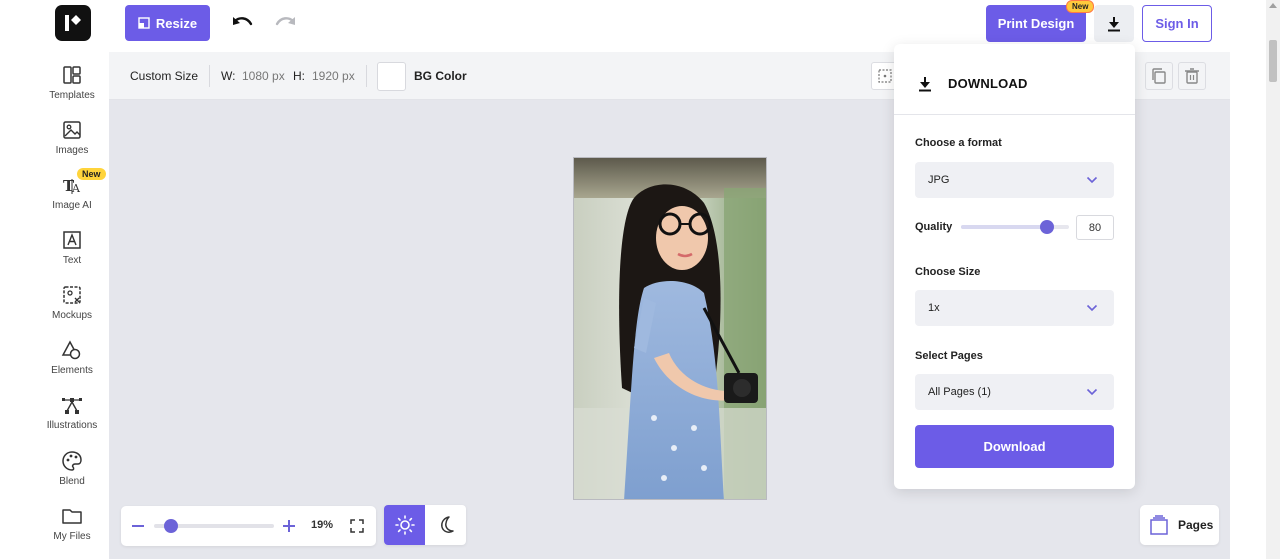 Image resolution: width=1280 pixels, height=559 pixels. I want to click on quality-slider-knob, so click(1047, 227).